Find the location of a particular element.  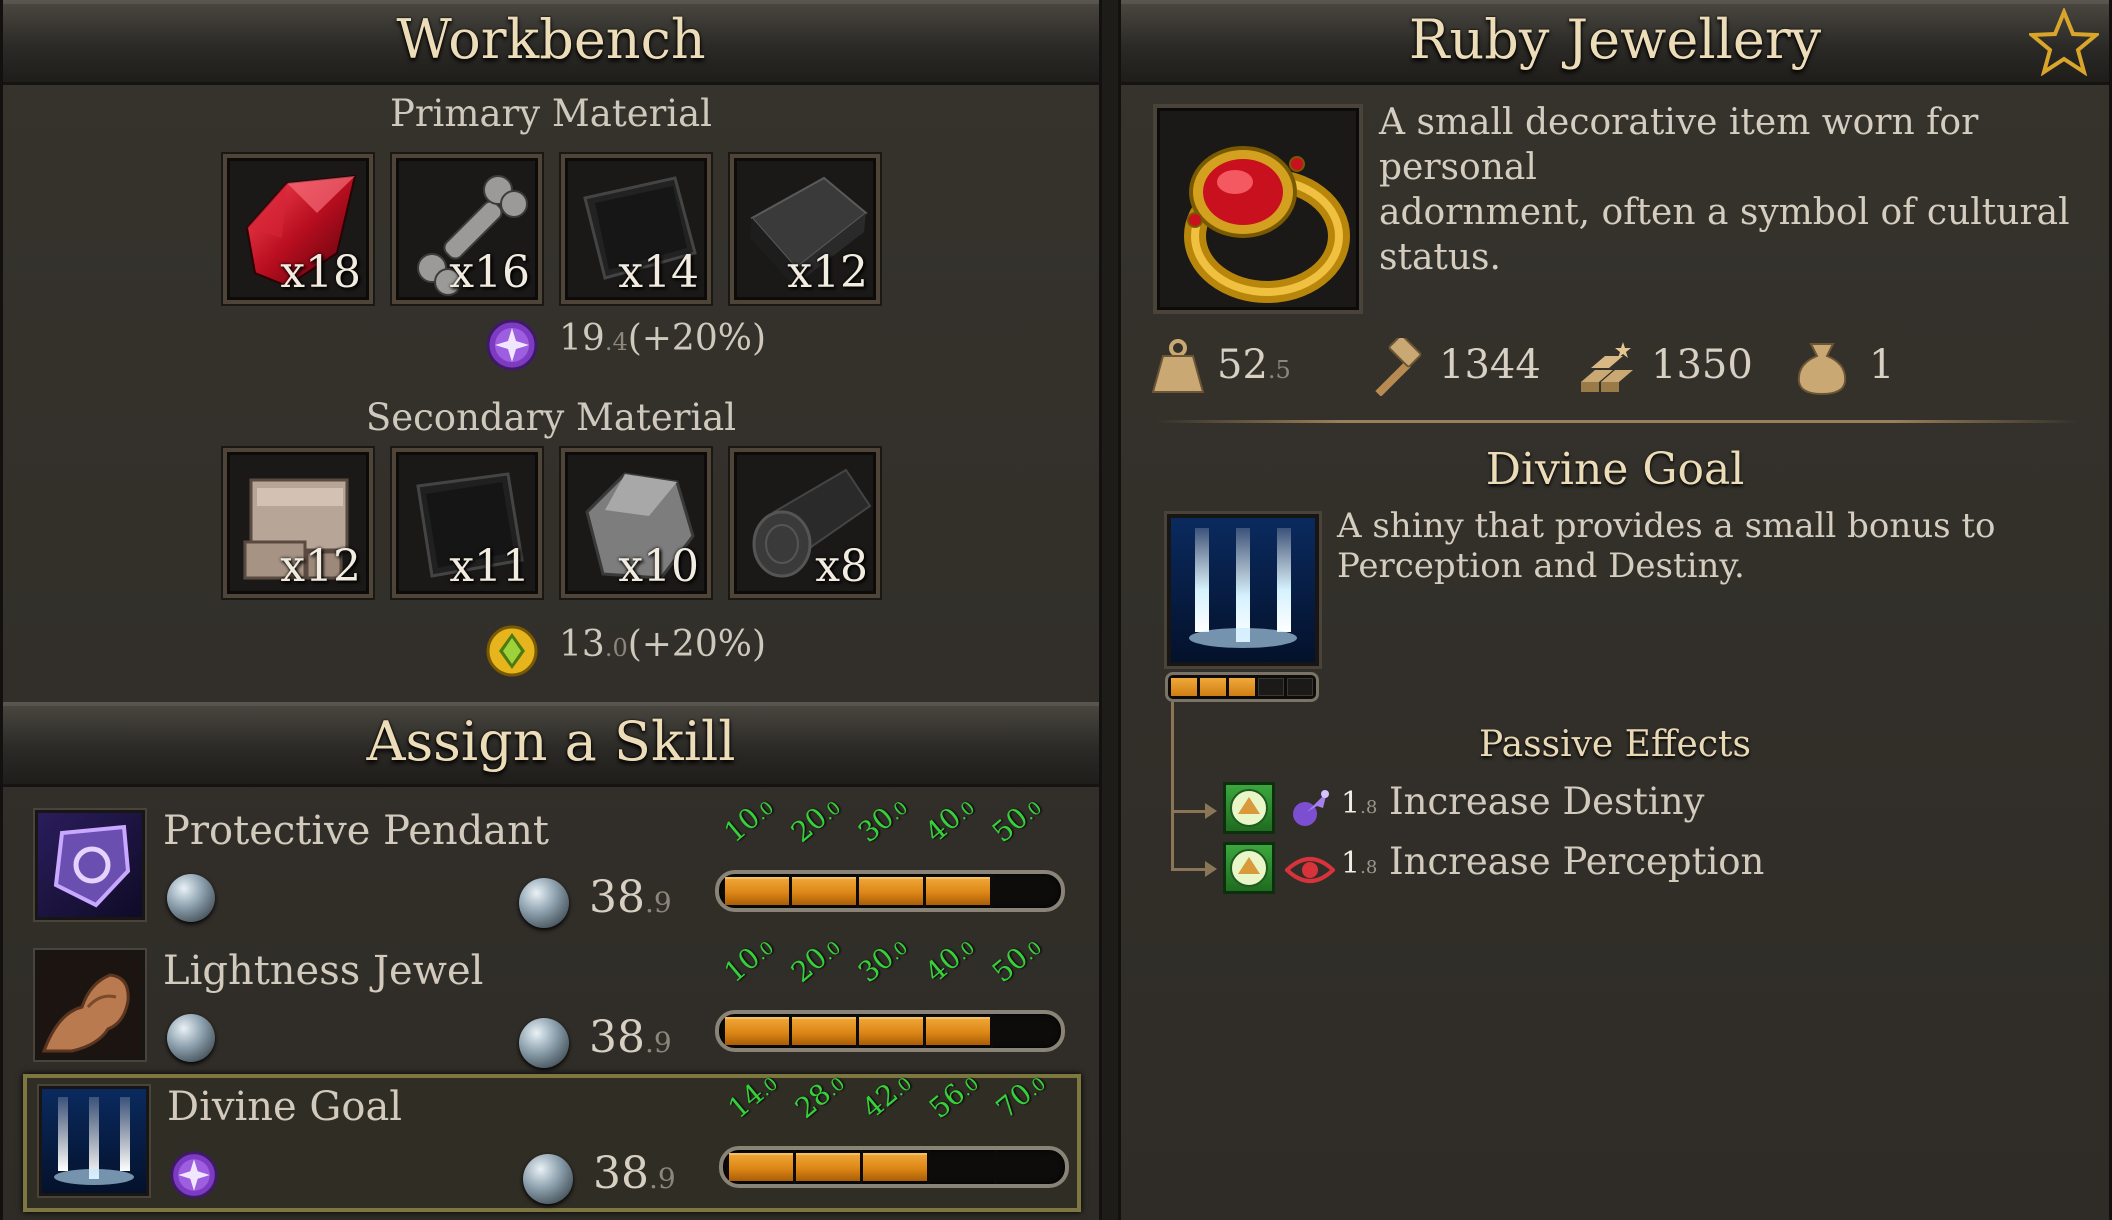

material-slot-iron-bar: x12 is located at coordinates (805, 229).